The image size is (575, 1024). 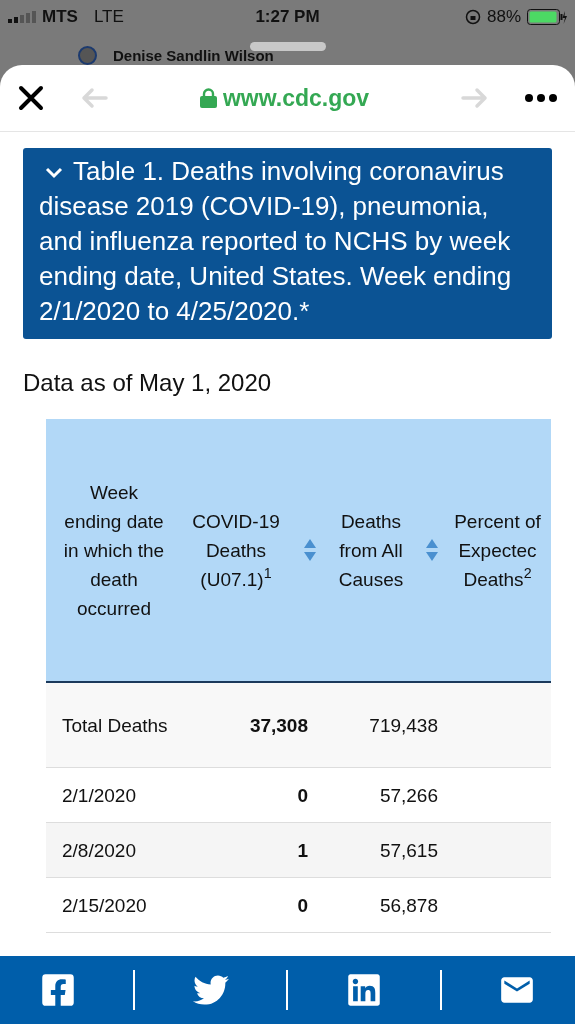 What do you see at coordinates (22, 17) in the screenshot?
I see `signal-icon` at bounding box center [22, 17].